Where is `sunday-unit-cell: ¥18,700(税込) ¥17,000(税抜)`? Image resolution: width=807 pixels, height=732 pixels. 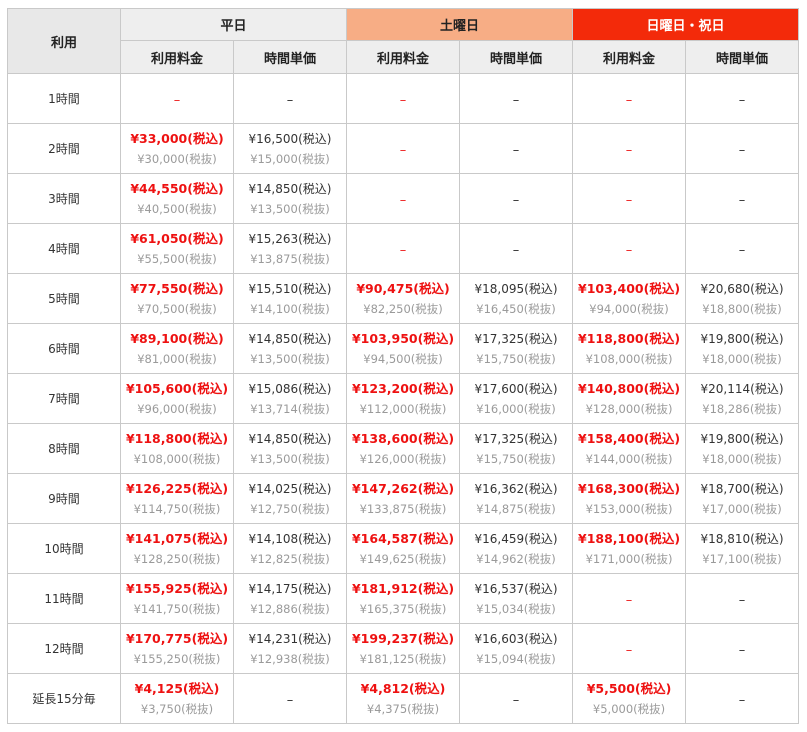
sunday-unit-cell: ¥18,700(税込) ¥17,000(税抜) is located at coordinates (742, 498).